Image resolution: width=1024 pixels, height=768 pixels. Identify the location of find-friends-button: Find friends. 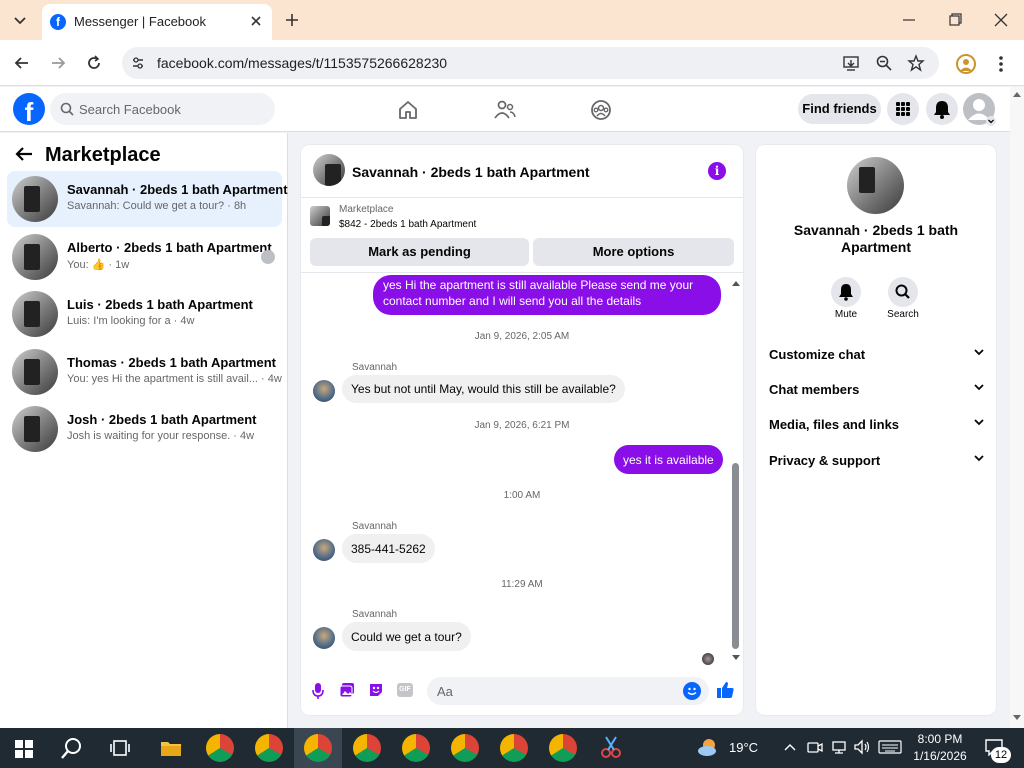
(839, 109).